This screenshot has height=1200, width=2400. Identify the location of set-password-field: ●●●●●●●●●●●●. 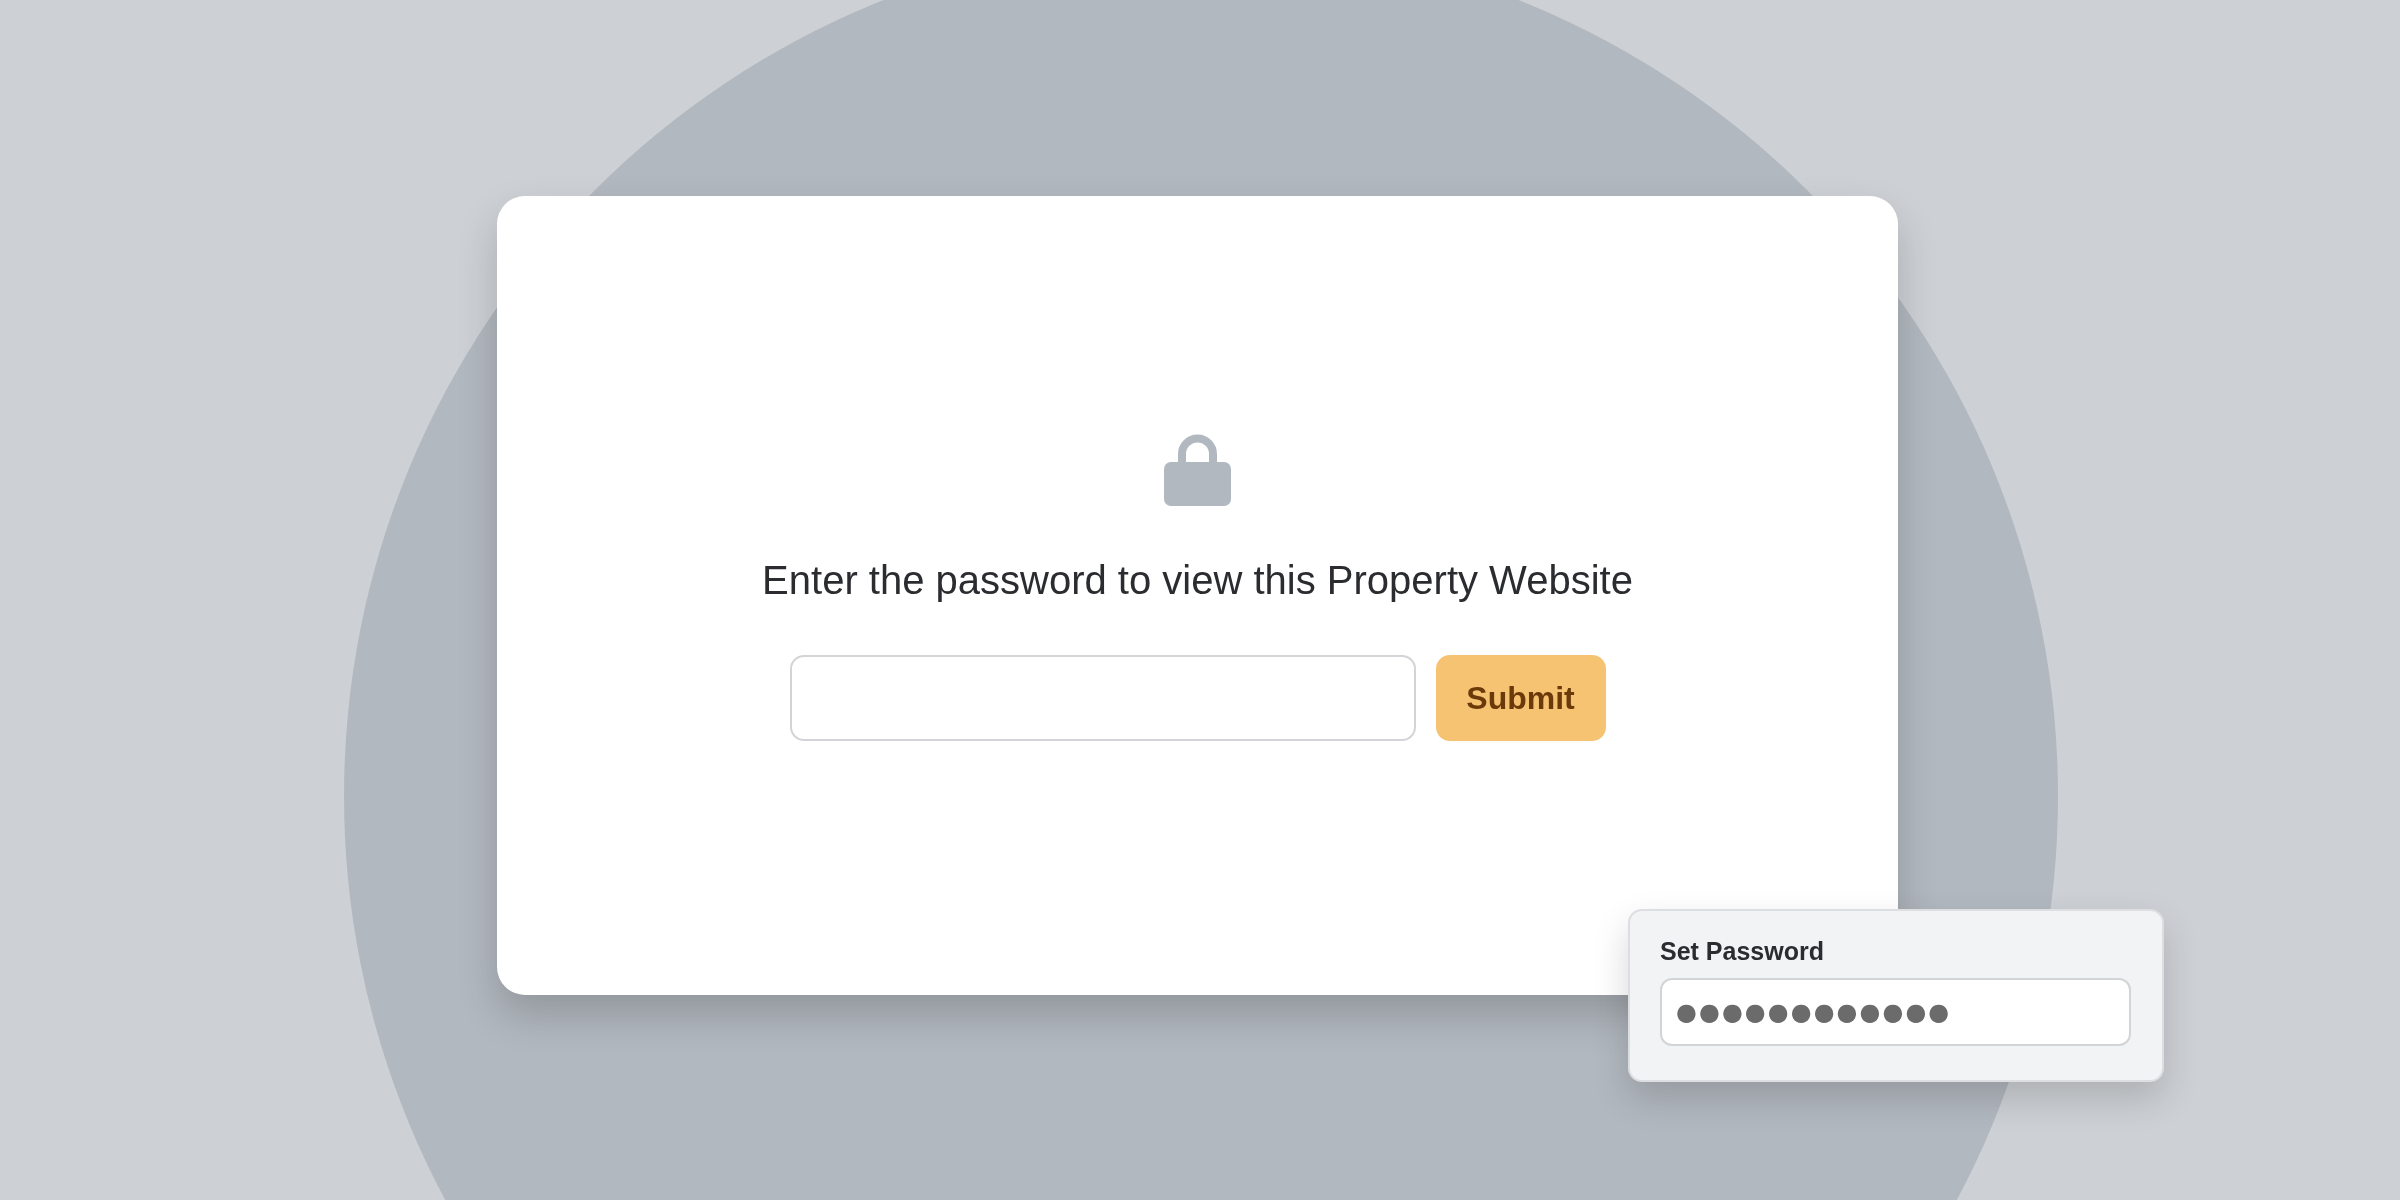
(1895, 1012).